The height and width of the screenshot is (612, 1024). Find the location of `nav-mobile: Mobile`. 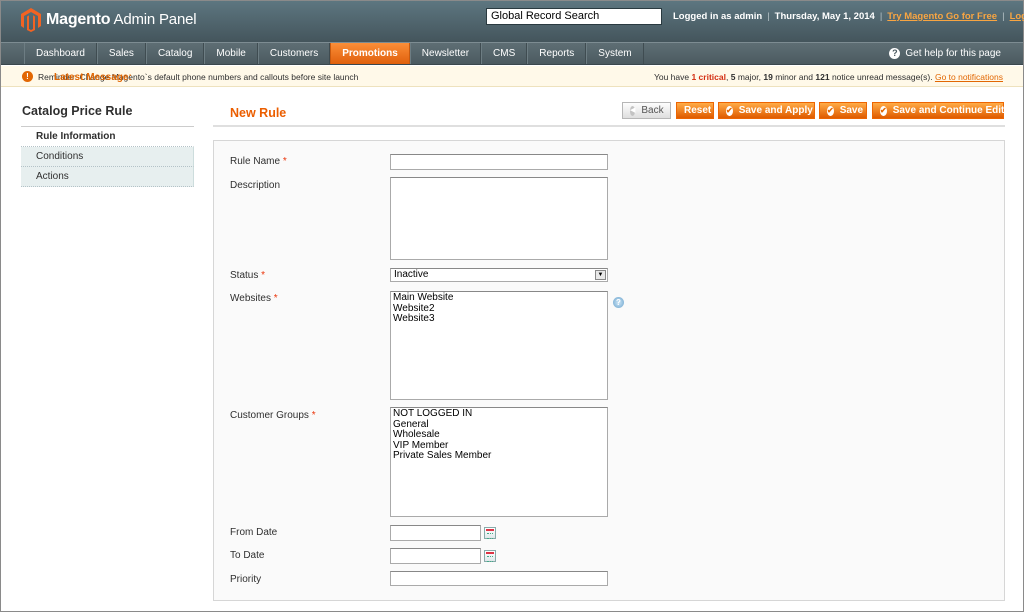

nav-mobile: Mobile is located at coordinates (231, 53).